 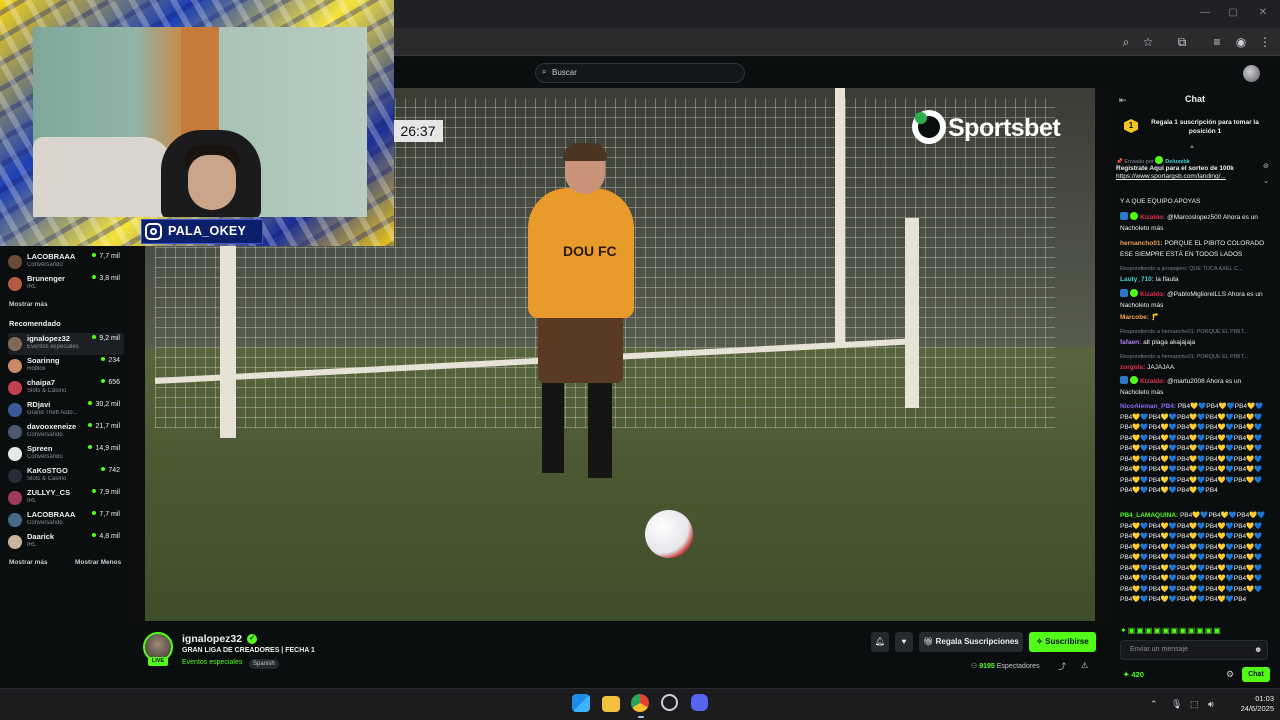 What do you see at coordinates (43, 360) in the screenshot?
I see `channel-name: Soarinng` at bounding box center [43, 360].